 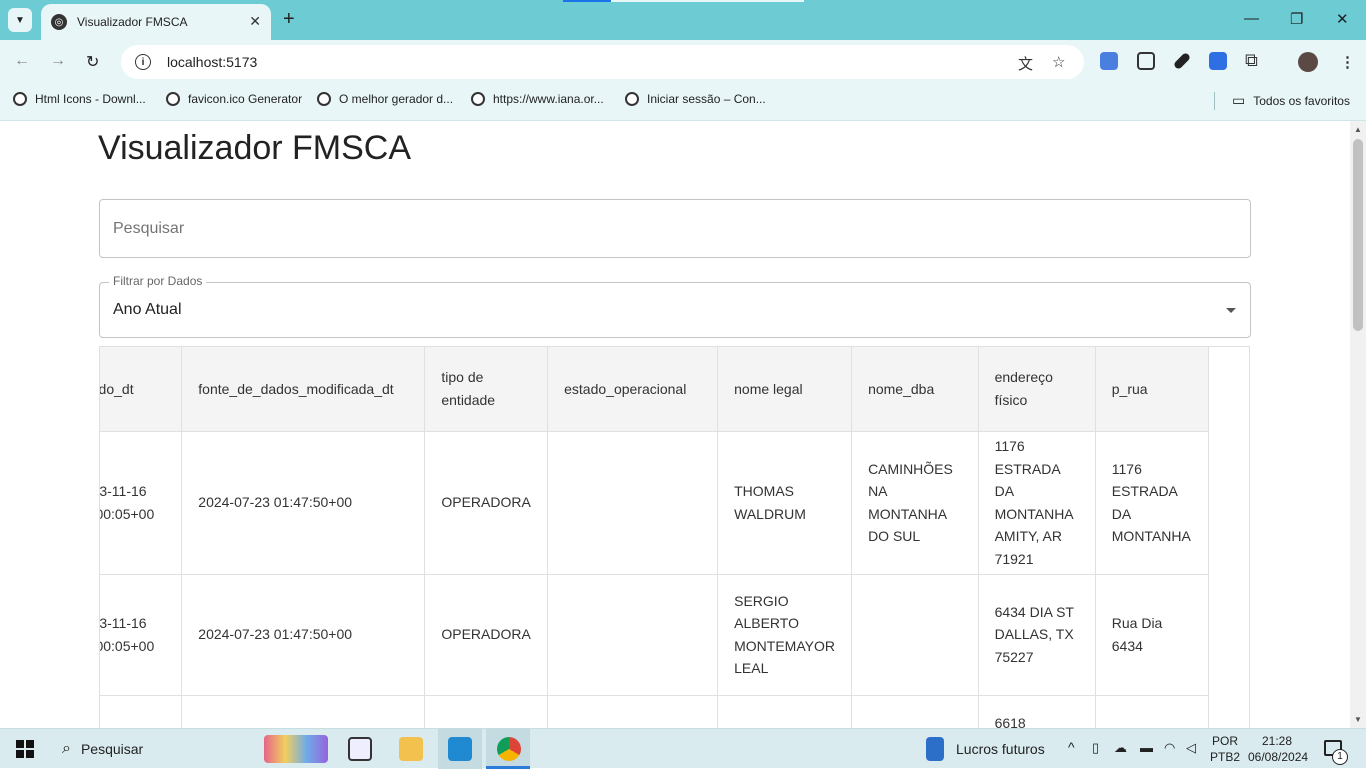 What do you see at coordinates (1225, 757) in the screenshot?
I see `keyboard-layout: PTB2` at bounding box center [1225, 757].